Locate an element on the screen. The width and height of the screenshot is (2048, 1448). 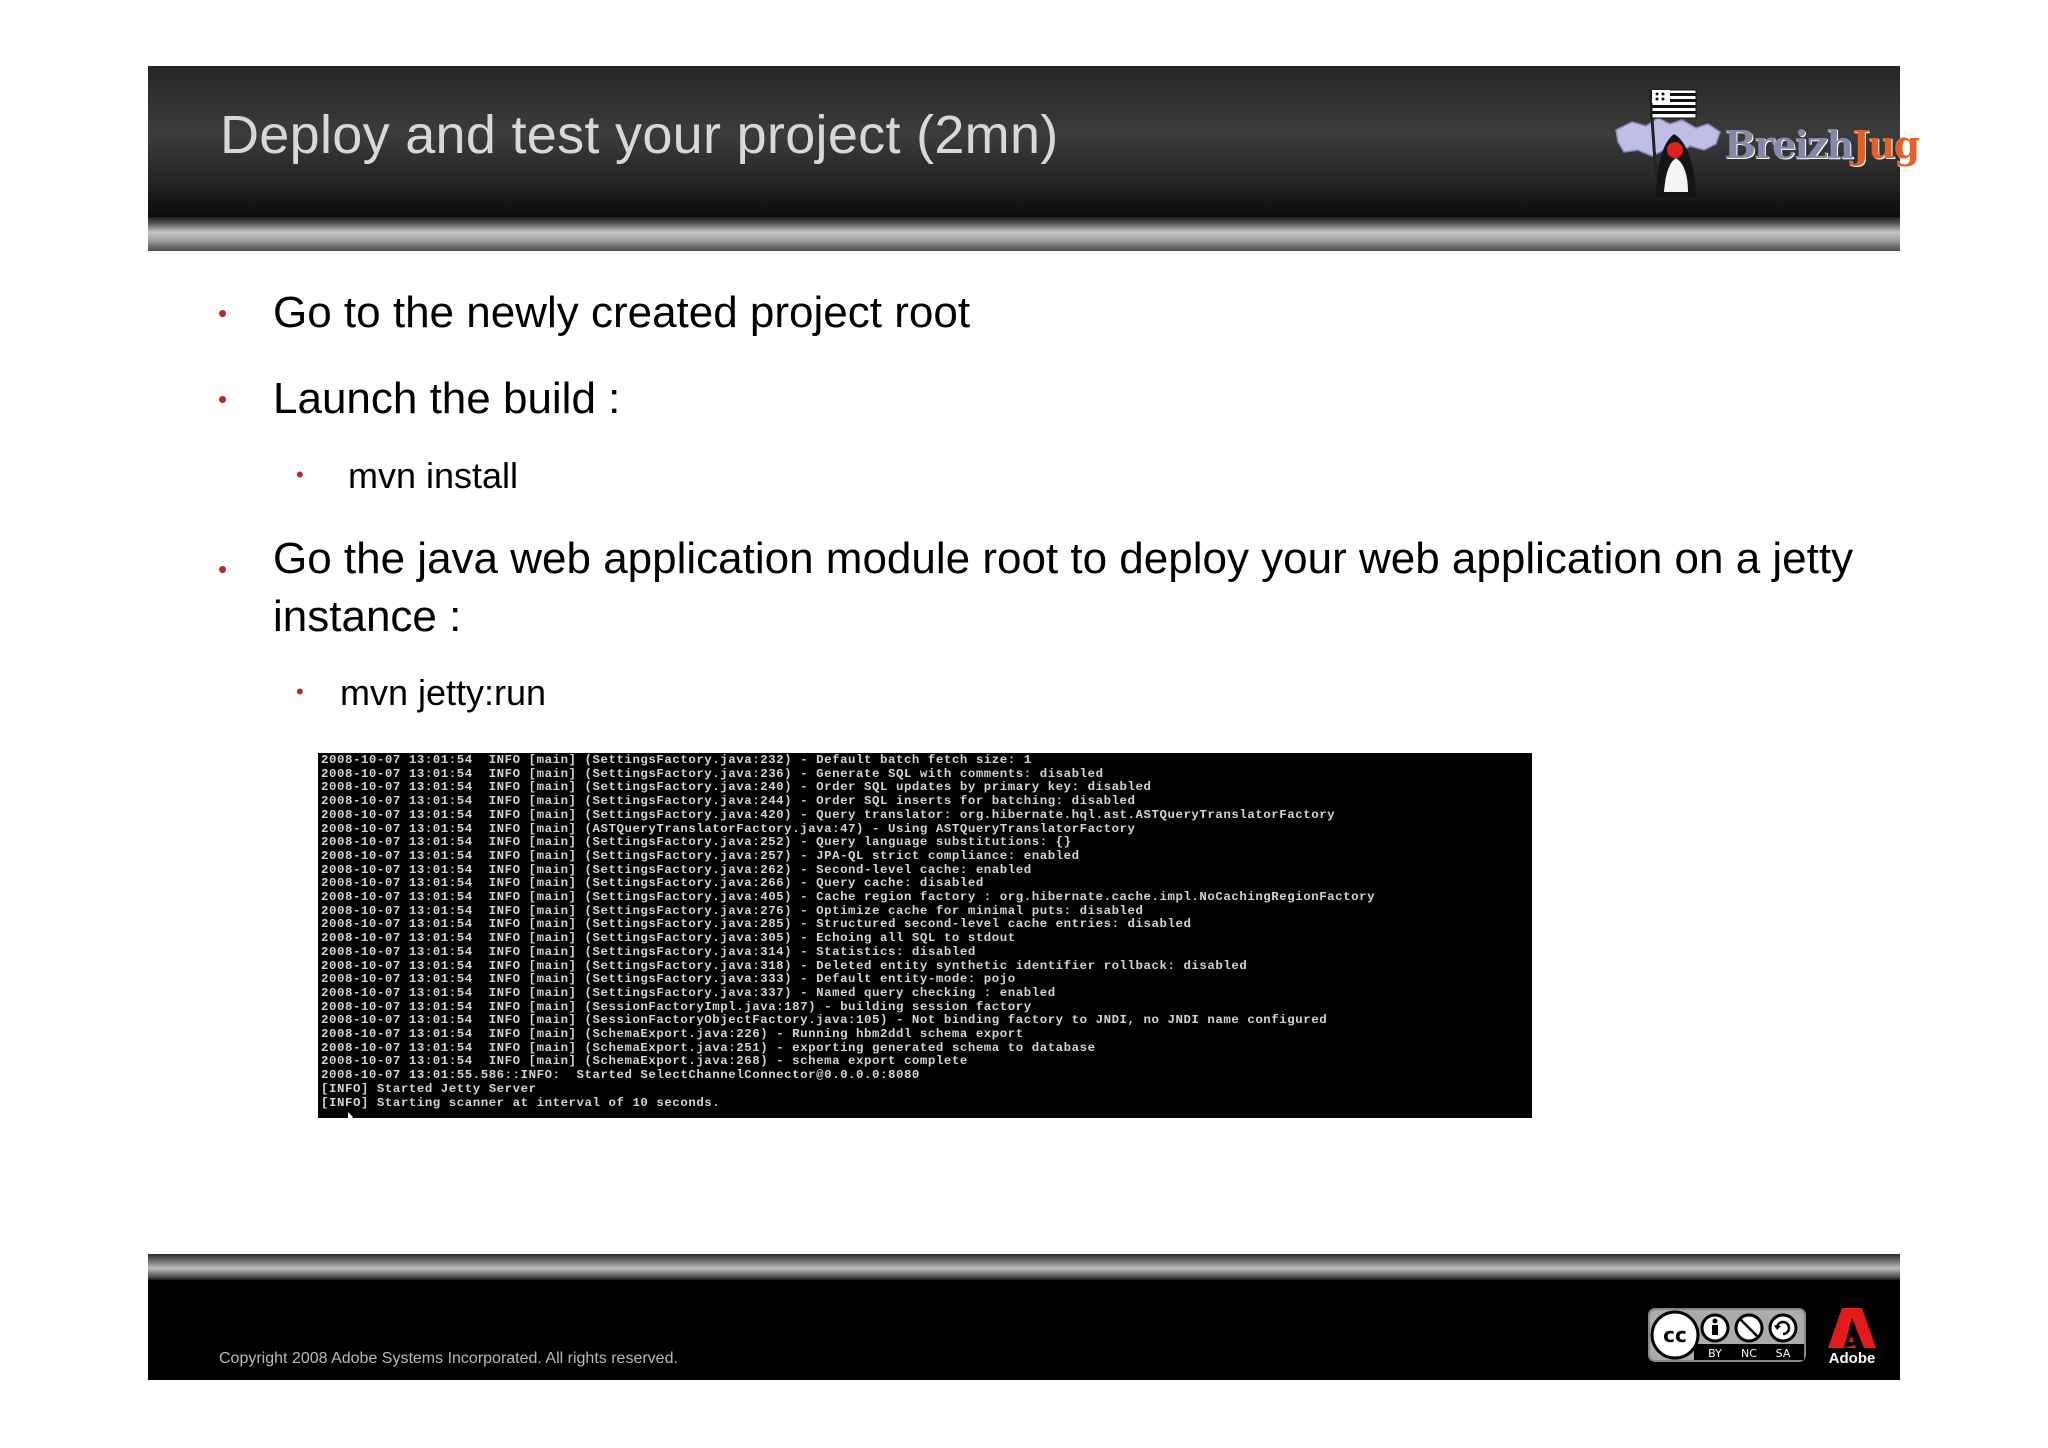
header-stripe is located at coordinates (1024, 234).